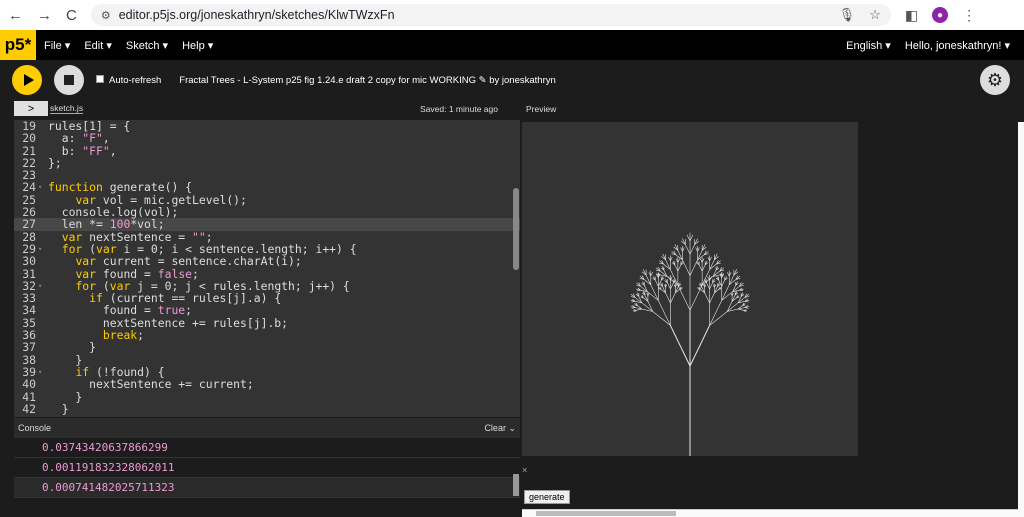  I want to click on line-number: 40, so click(29, 384).